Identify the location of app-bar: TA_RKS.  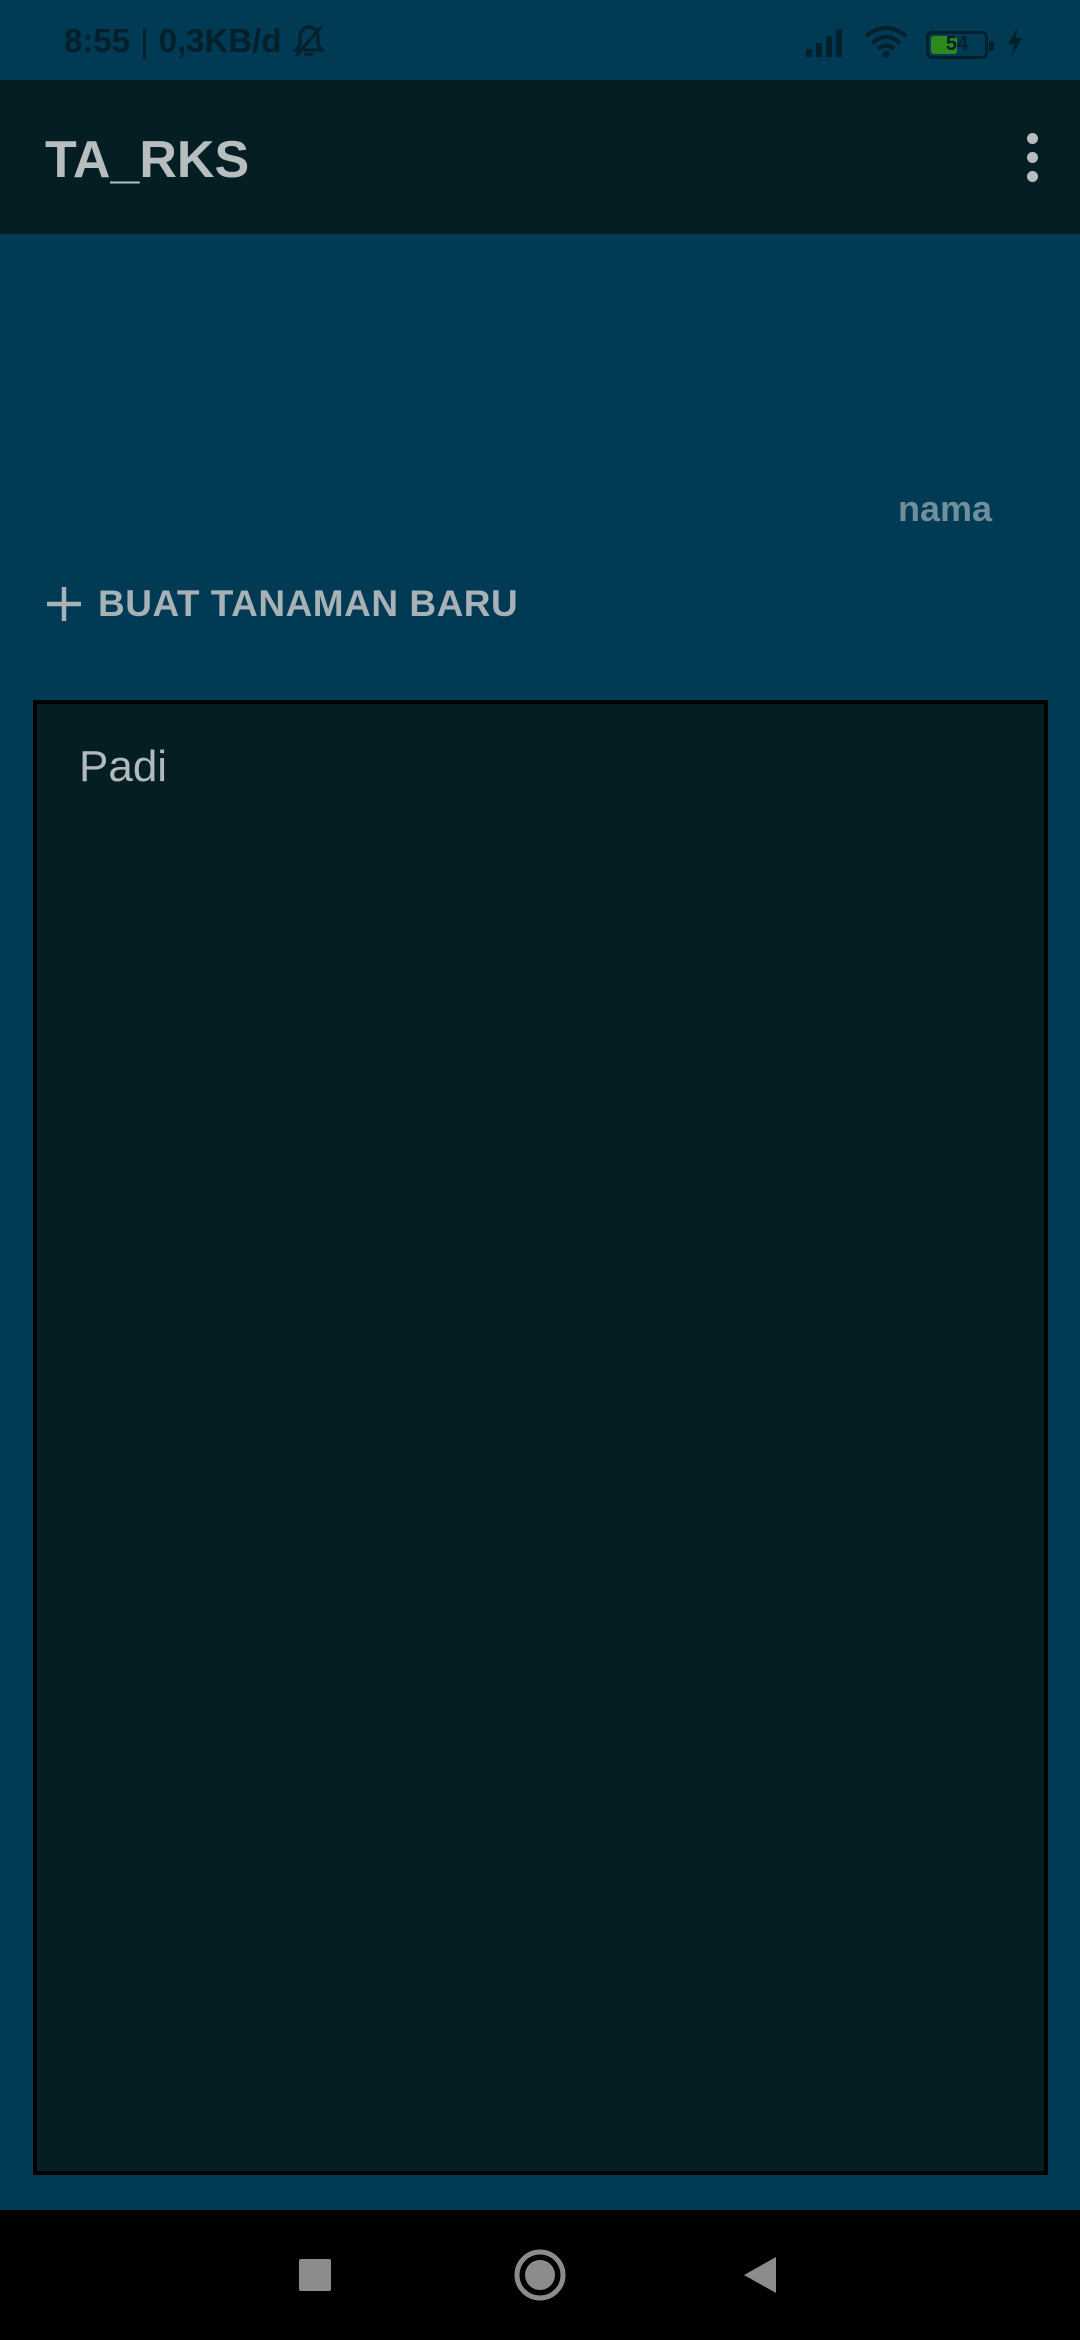
(540, 157).